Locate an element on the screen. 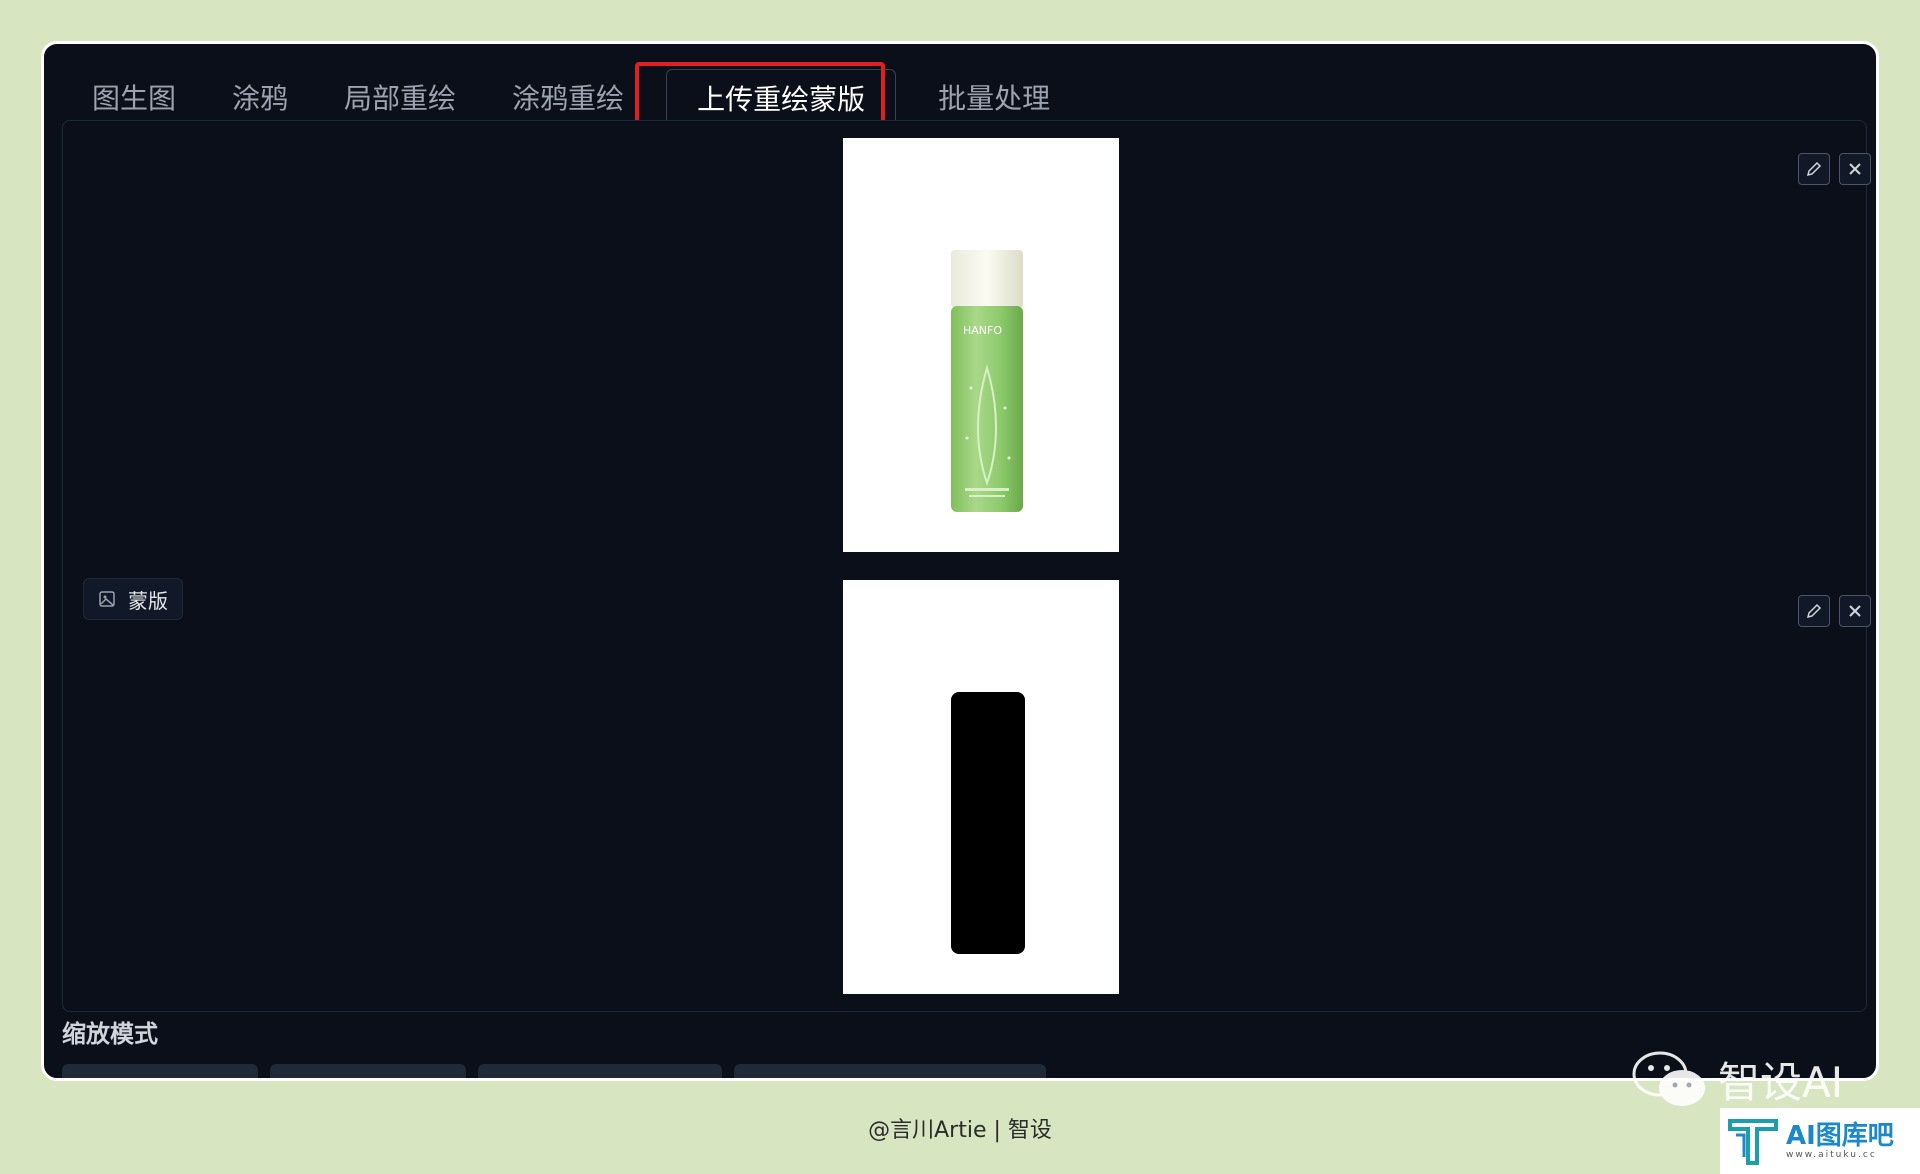 This screenshot has height=1174, width=1920. logo-title: AI图库吧 is located at coordinates (1840, 1136).